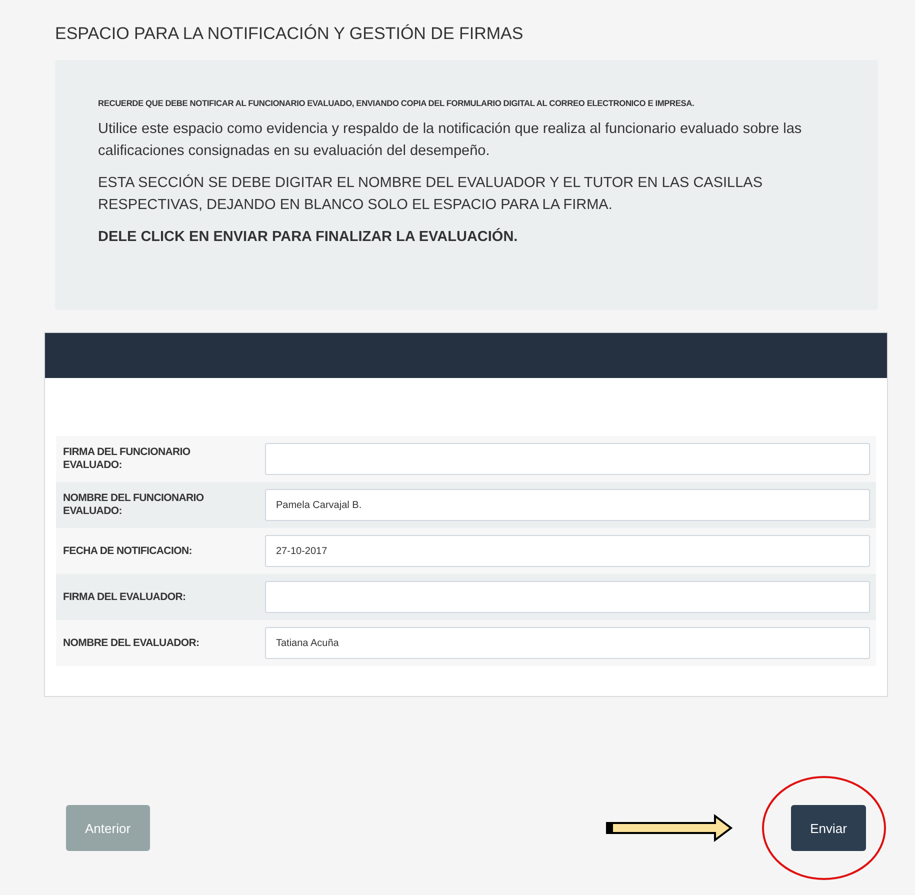  I want to click on input-field: Tatiana Acuña, so click(567, 643).